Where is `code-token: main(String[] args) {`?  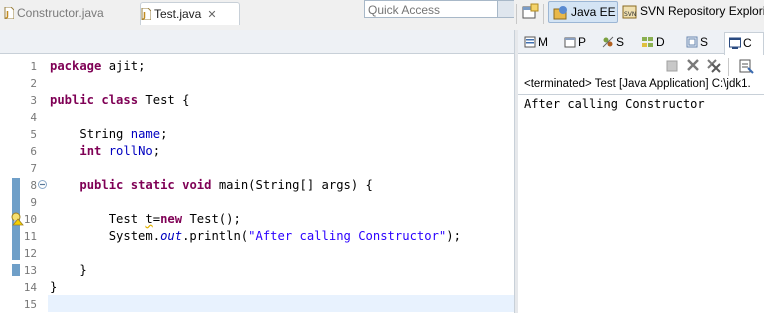 code-token: main(String[] args) { is located at coordinates (295, 185).